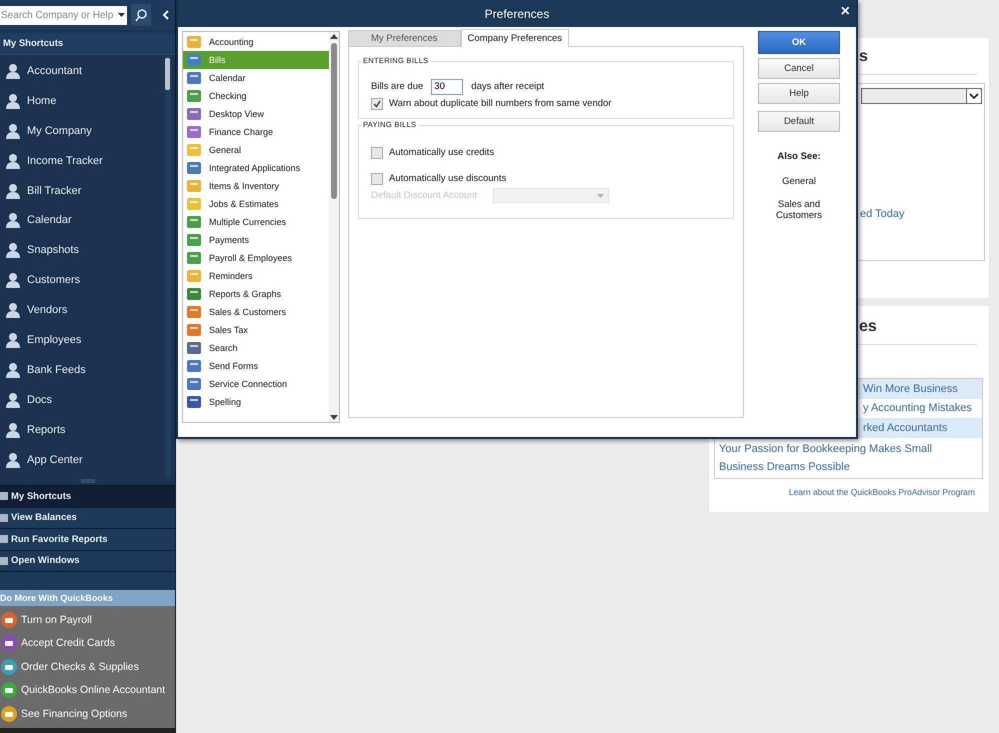  What do you see at coordinates (882, 214) in the screenshot?
I see `link: ed Today` at bounding box center [882, 214].